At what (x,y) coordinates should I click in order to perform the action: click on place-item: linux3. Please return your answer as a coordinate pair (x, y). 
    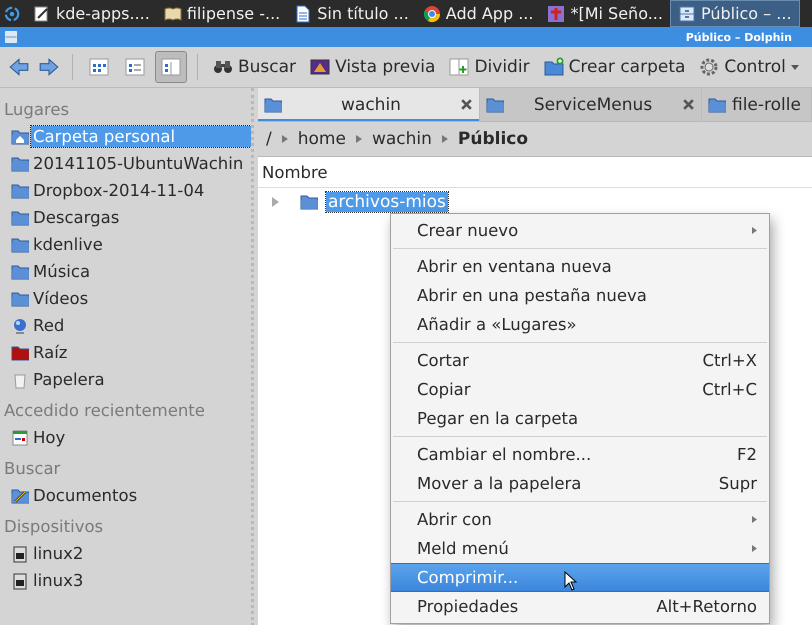
    Looking at the image, I should click on (127, 580).